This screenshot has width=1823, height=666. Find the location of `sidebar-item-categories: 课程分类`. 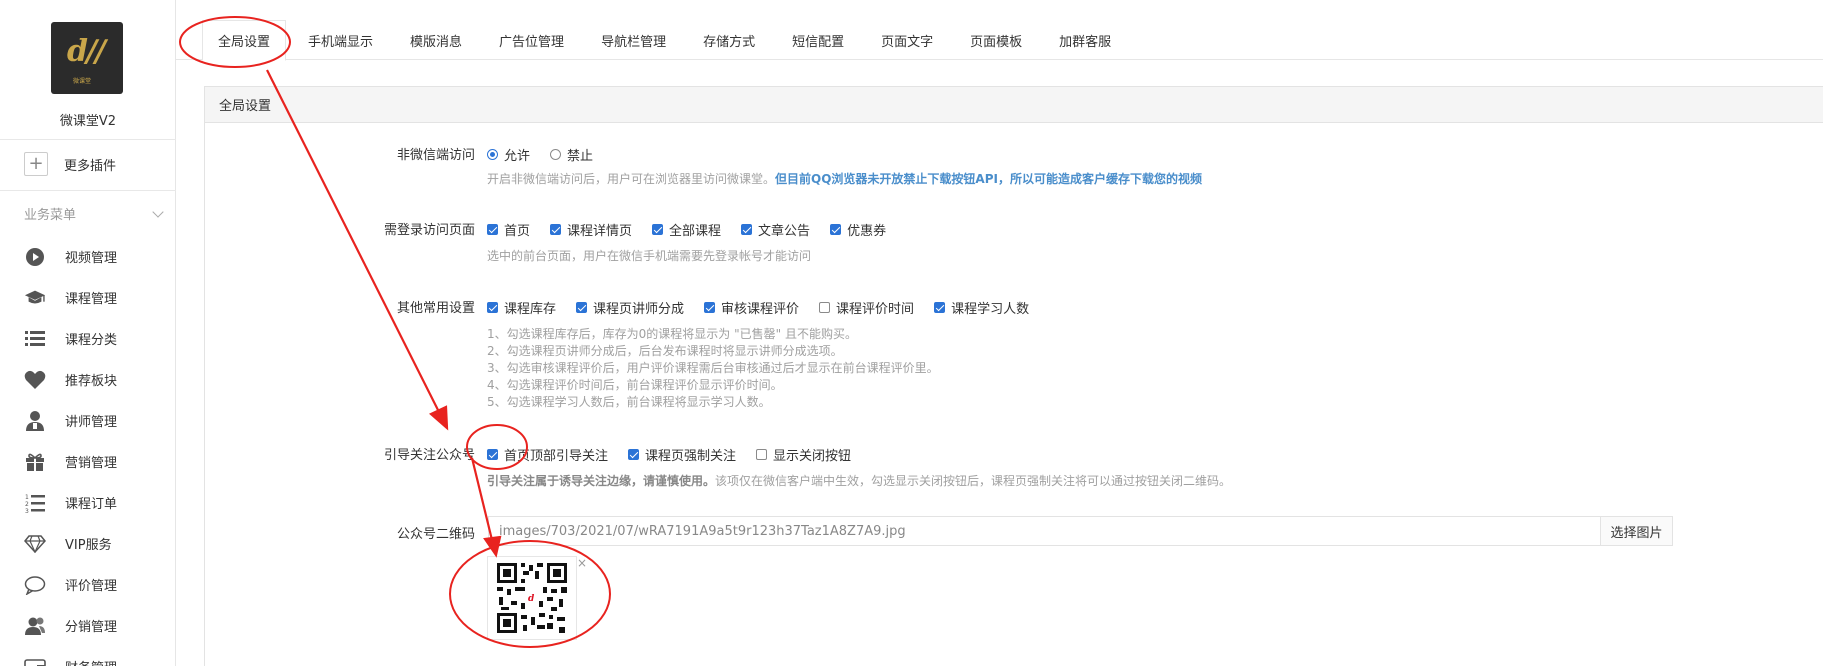

sidebar-item-categories: 课程分类 is located at coordinates (88, 338).